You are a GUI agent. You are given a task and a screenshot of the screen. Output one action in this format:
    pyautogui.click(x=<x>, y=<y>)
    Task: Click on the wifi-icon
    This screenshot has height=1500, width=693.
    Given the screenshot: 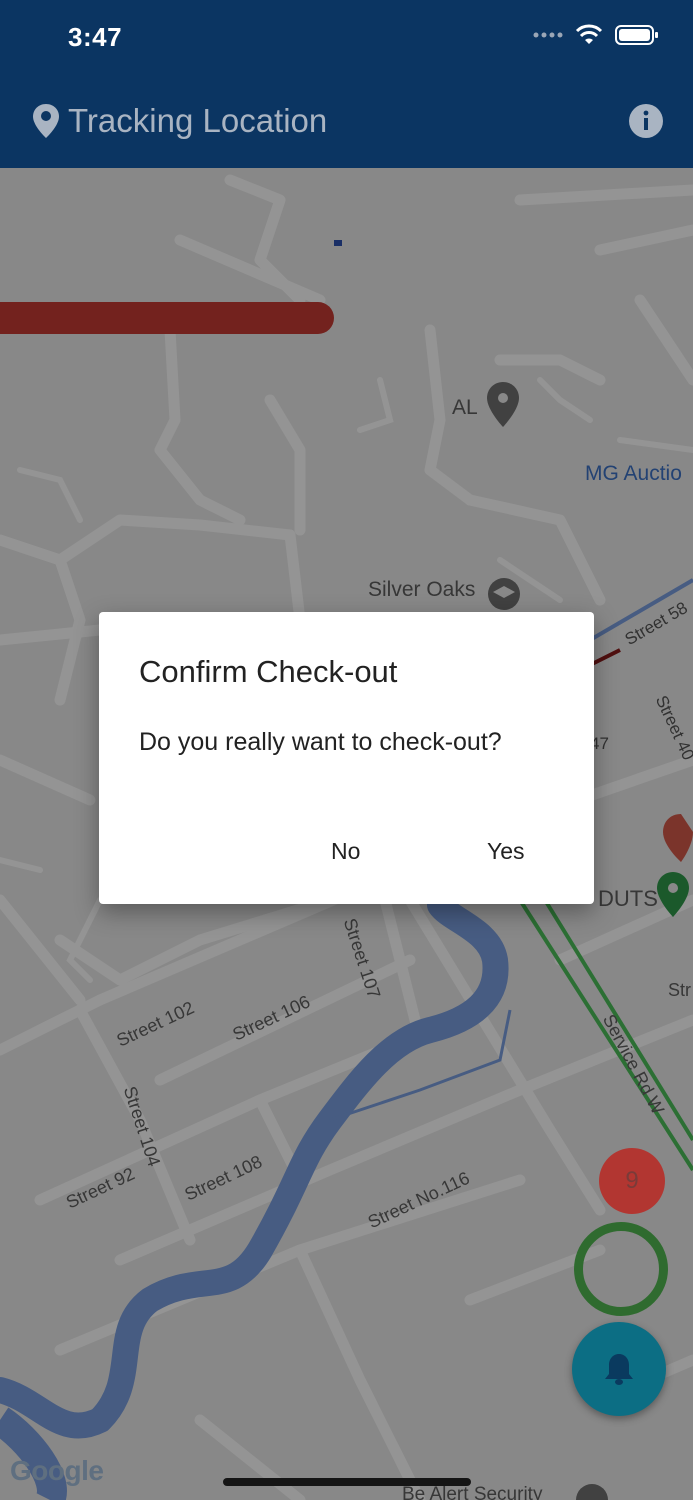 What is the action you would take?
    pyautogui.click(x=589, y=34)
    